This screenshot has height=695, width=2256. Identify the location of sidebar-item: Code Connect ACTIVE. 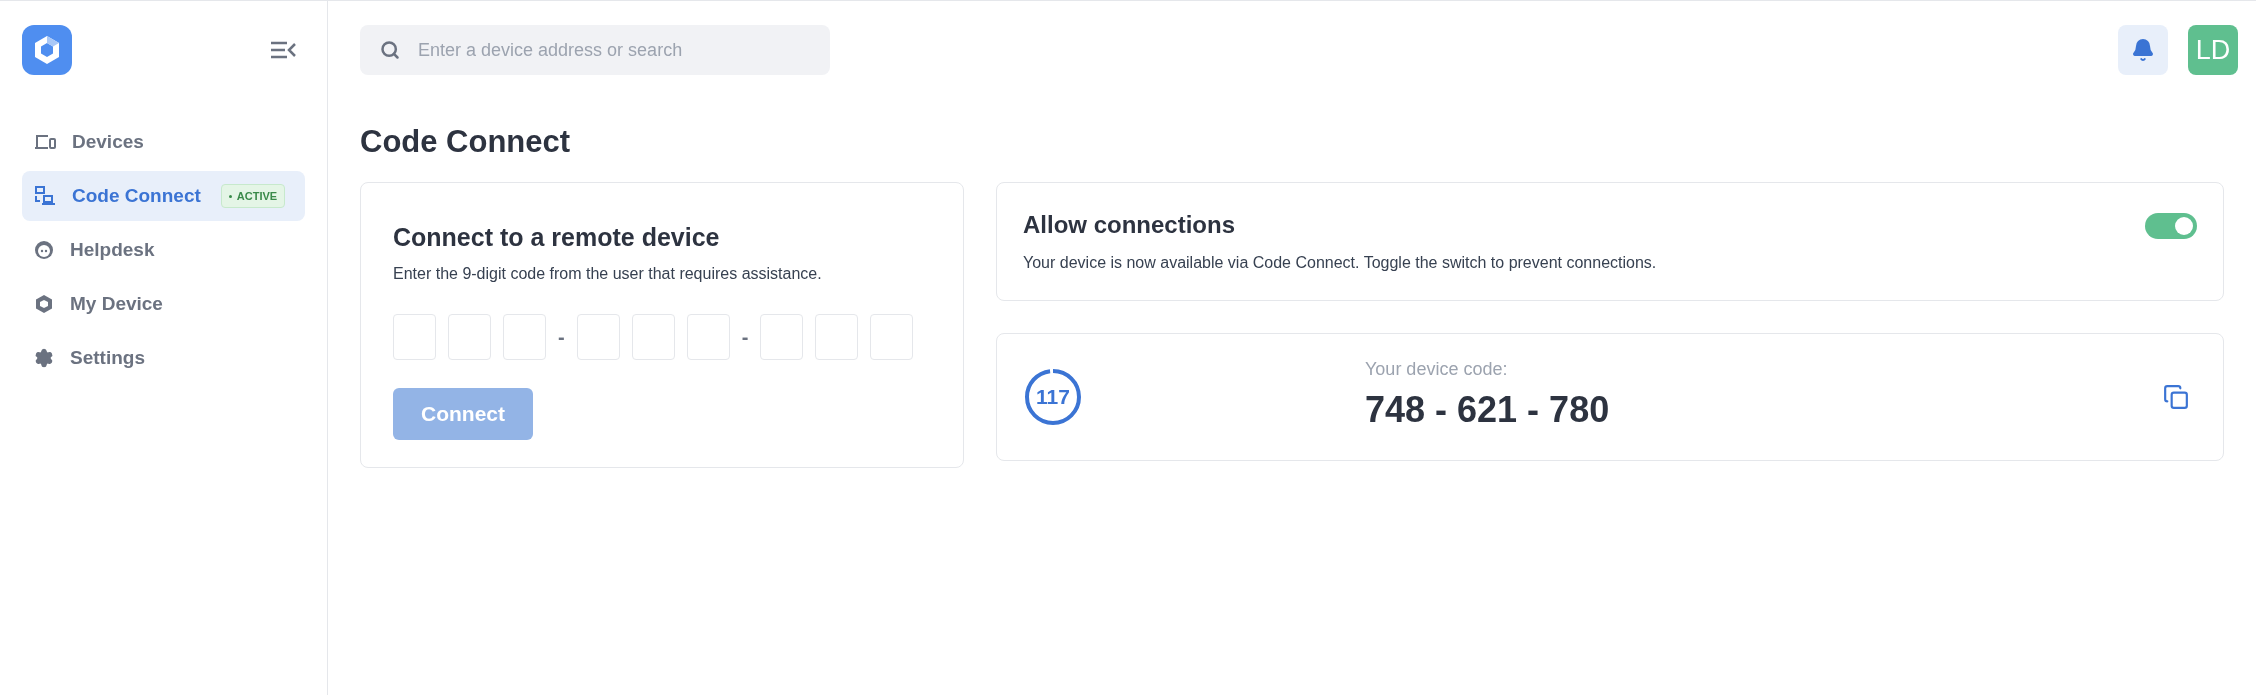
(163, 196).